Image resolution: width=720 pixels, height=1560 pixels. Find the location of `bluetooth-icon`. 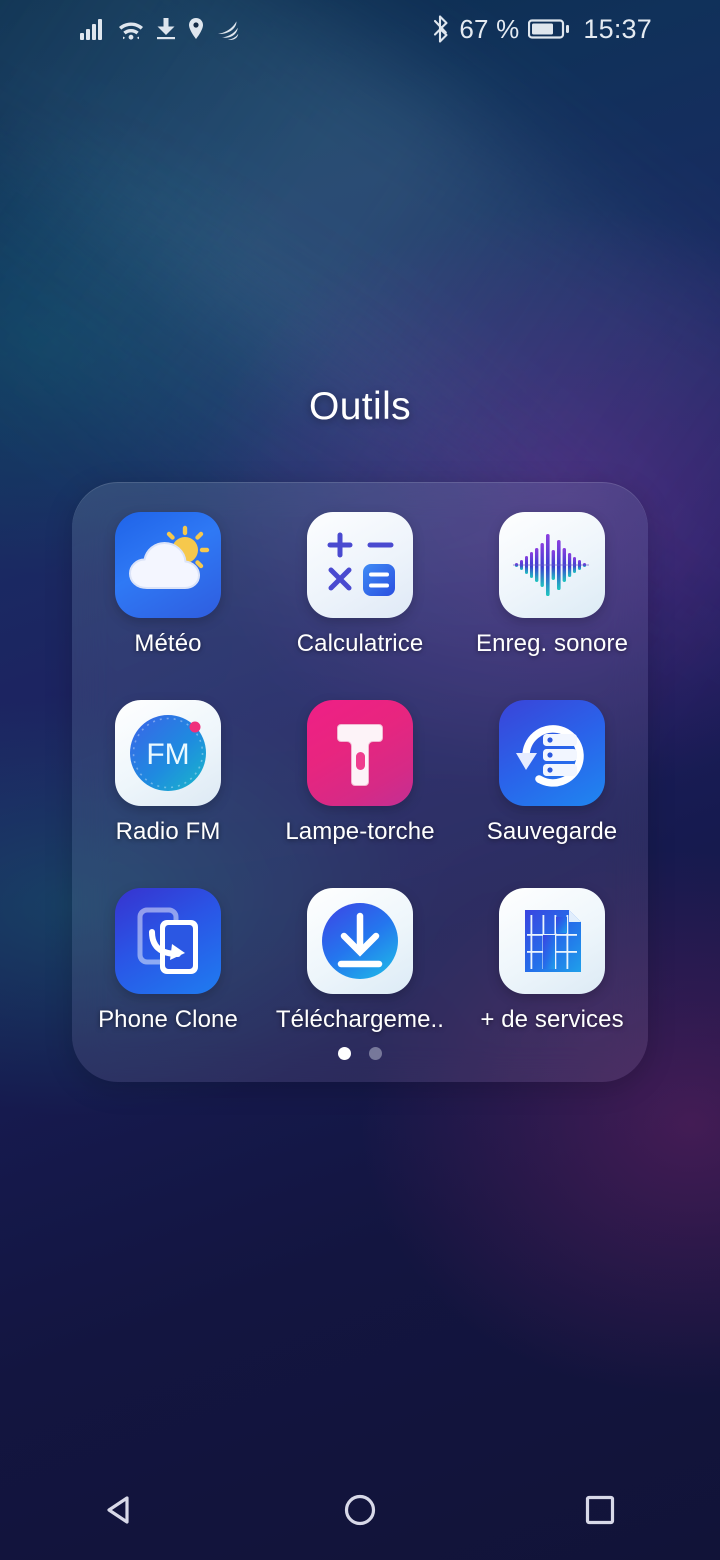

bluetooth-icon is located at coordinates (441, 29).